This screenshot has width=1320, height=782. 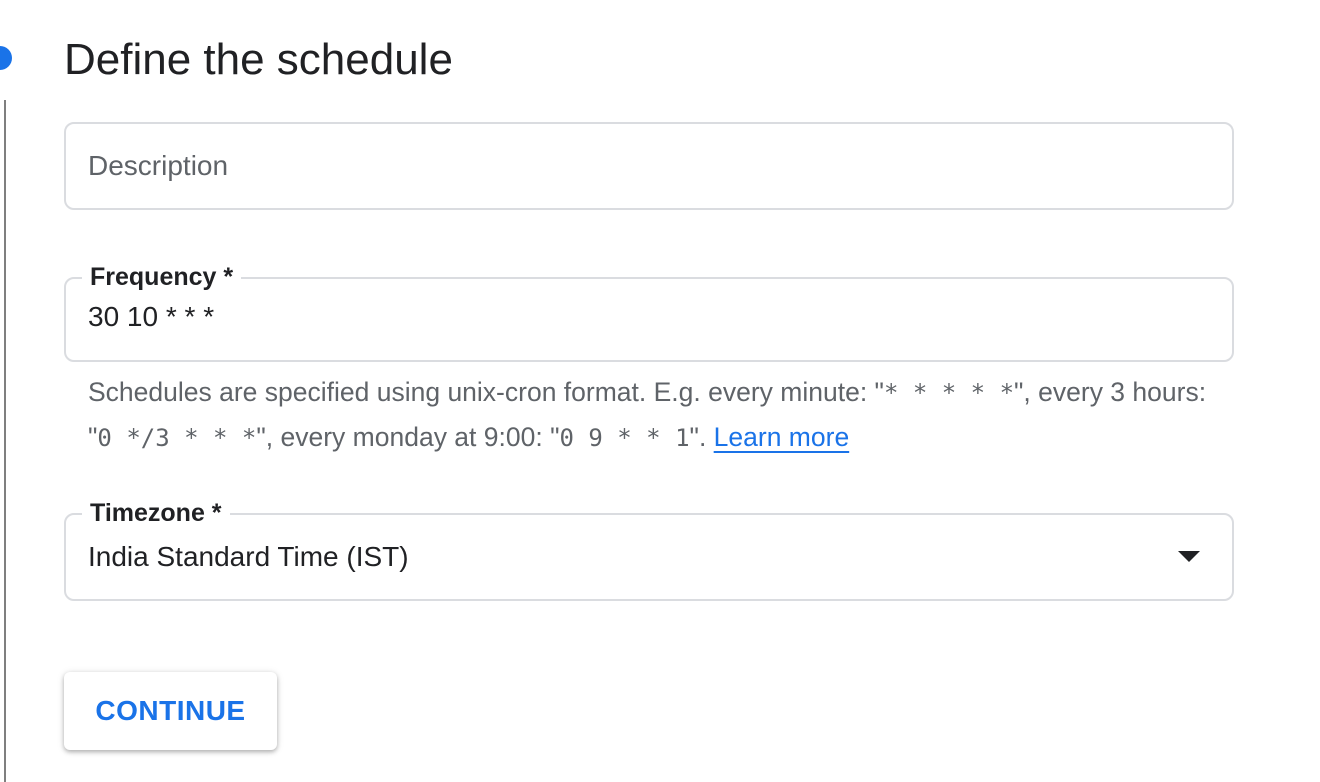 I want to click on help-end: "., so click(x=701, y=437).